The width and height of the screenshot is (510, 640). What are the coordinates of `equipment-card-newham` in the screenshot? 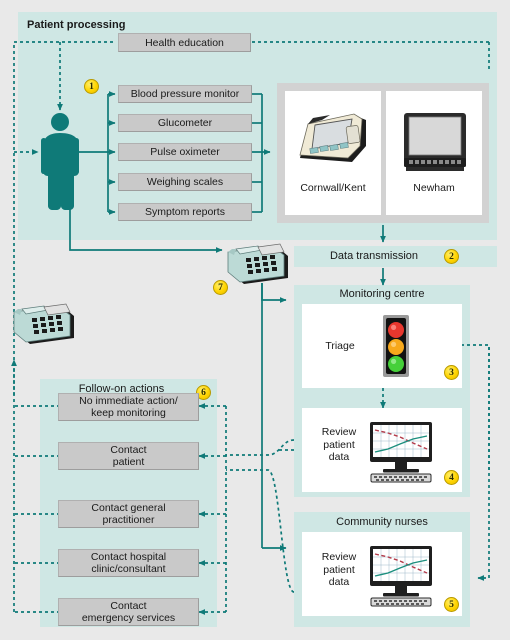 It's located at (434, 153).